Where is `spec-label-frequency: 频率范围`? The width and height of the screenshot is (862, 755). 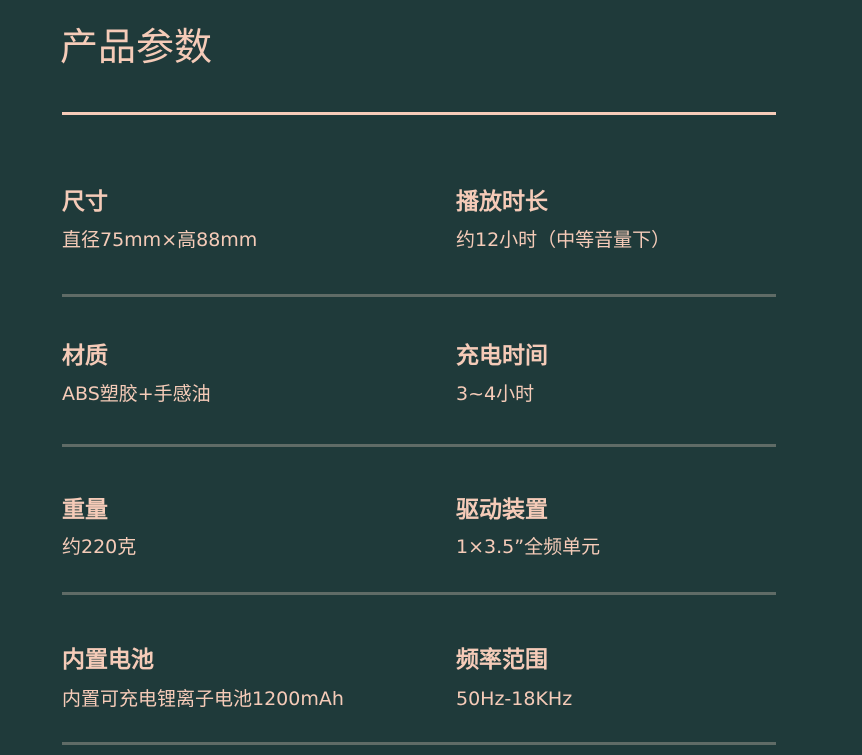
spec-label-frequency: 频率范围 is located at coordinates (502, 660).